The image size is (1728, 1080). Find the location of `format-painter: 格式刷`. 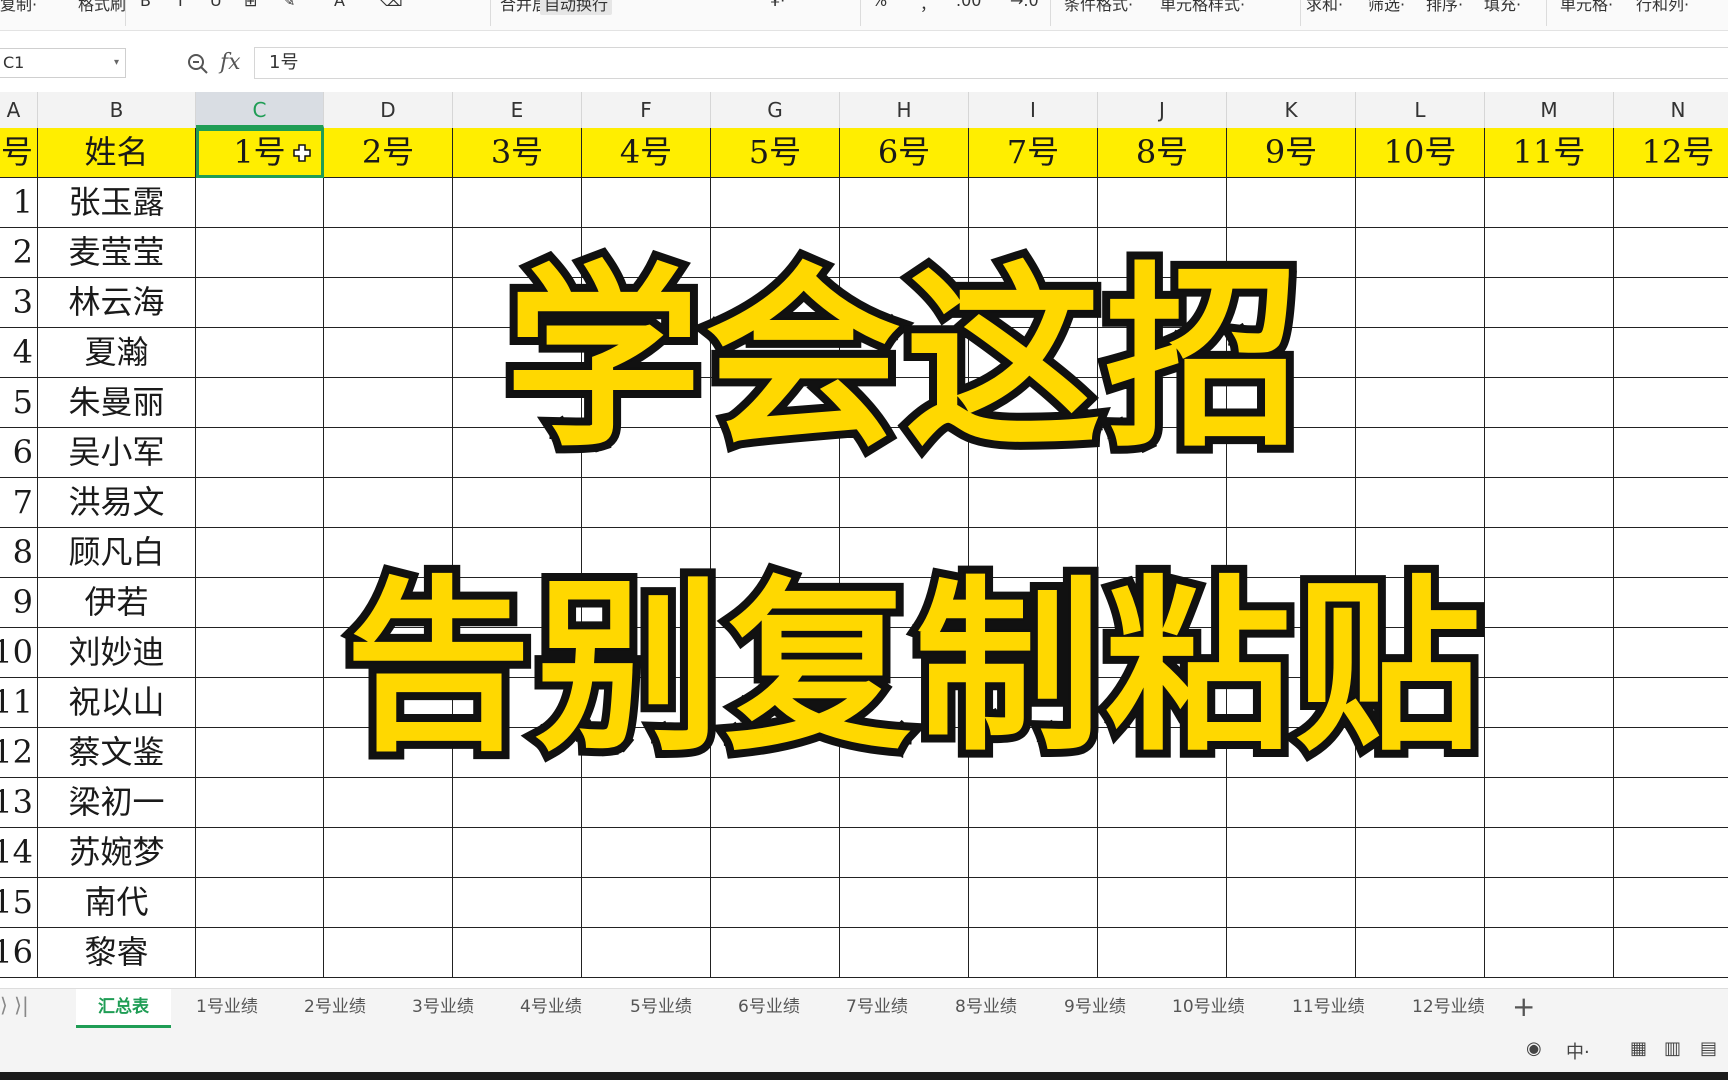

format-painter: 格式刷 is located at coordinates (102, 7).